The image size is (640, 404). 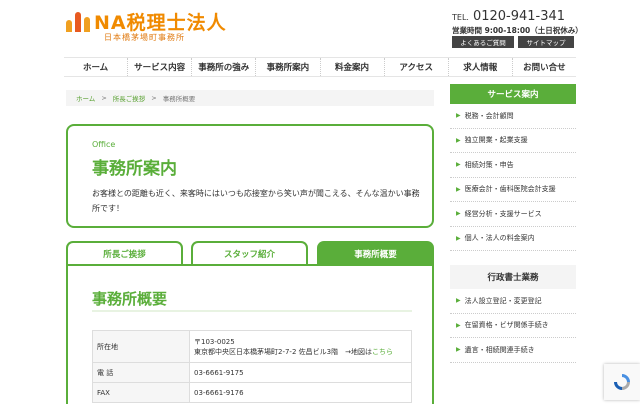 I want to click on phone-number: TEL. 0120-941-341, so click(x=508, y=16).